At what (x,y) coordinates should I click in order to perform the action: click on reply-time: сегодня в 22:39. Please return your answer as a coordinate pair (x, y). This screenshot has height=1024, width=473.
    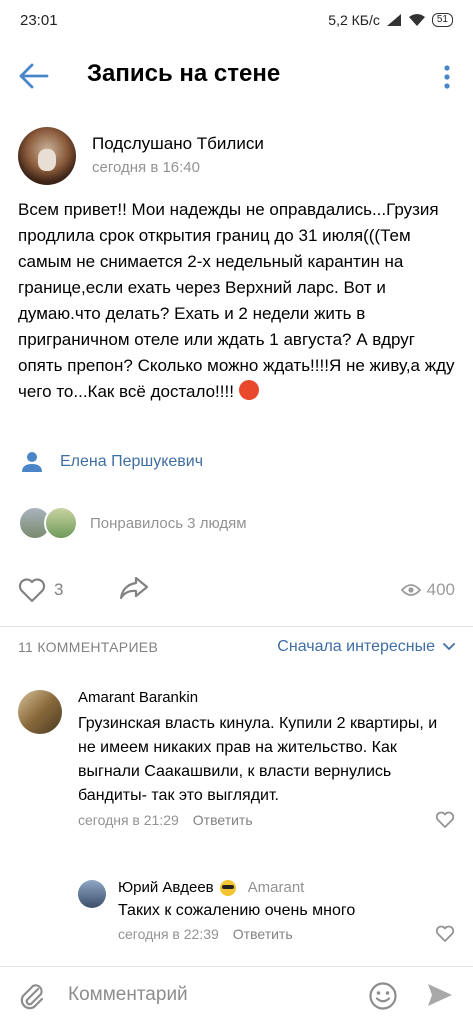
    Looking at the image, I should click on (168, 934).